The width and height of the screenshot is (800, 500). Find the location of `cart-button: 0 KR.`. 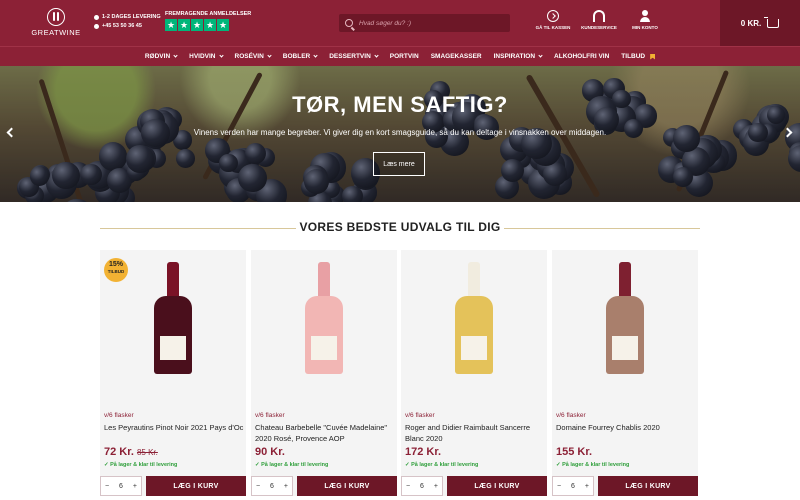

cart-button: 0 KR. is located at coordinates (760, 23).